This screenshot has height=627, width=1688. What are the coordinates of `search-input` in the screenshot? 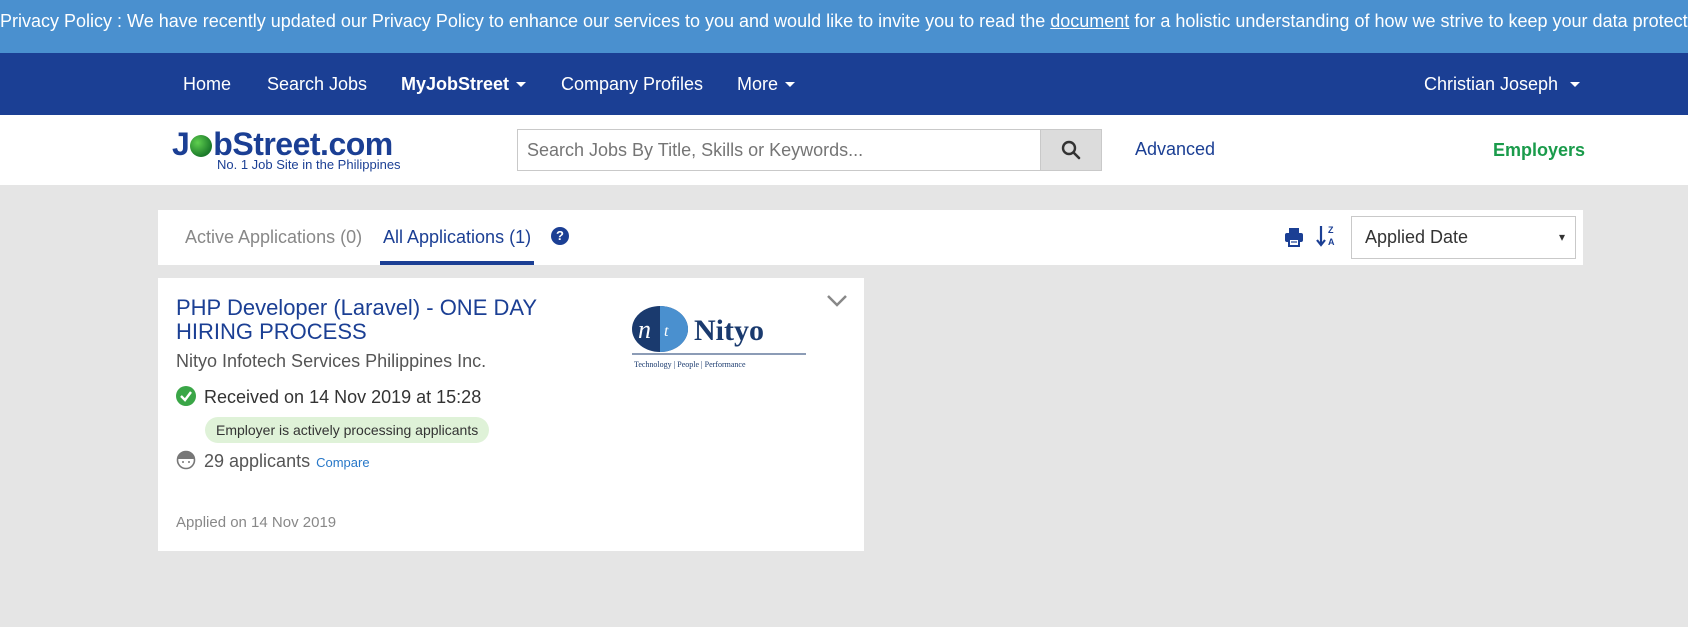 It's located at (779, 150).